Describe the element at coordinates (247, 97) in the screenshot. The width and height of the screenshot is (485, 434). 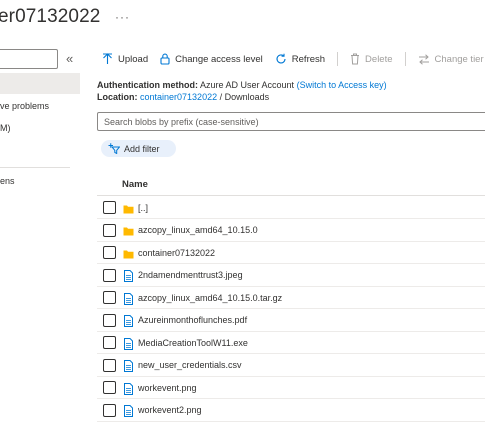
I see `breadcrumb-current-folder: Downloads` at that location.